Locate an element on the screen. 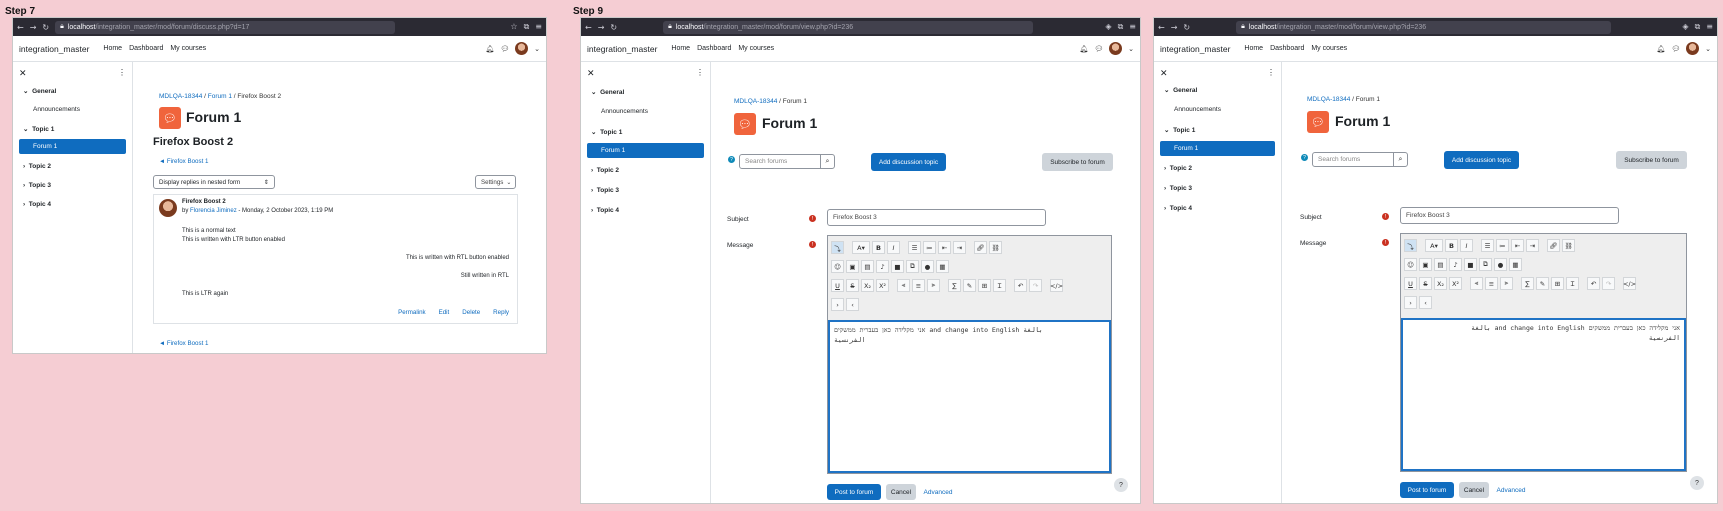 The width and height of the screenshot is (1723, 511). cancel-button: Cancel is located at coordinates (1474, 490).